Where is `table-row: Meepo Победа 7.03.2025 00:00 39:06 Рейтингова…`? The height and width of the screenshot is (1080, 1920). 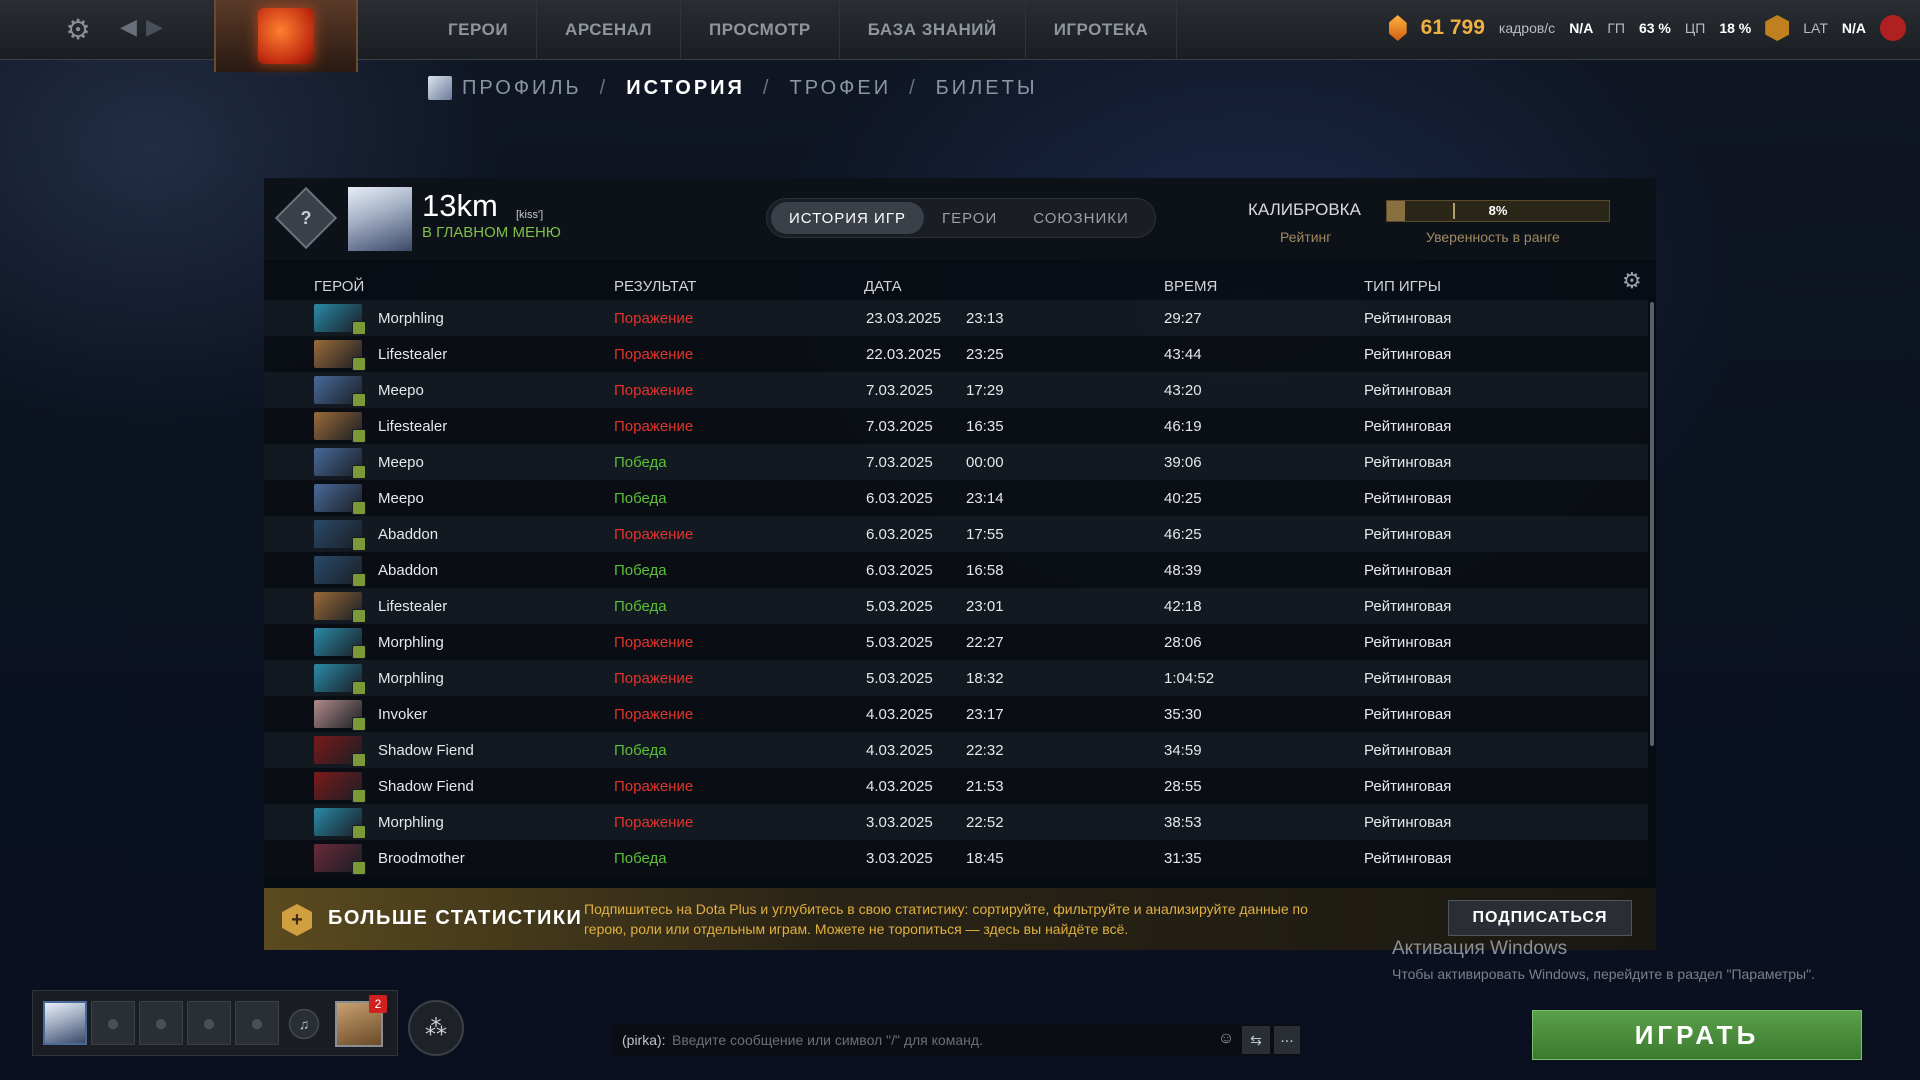 table-row: Meepo Победа 7.03.2025 00:00 39:06 Рейтингова… is located at coordinates (956, 462).